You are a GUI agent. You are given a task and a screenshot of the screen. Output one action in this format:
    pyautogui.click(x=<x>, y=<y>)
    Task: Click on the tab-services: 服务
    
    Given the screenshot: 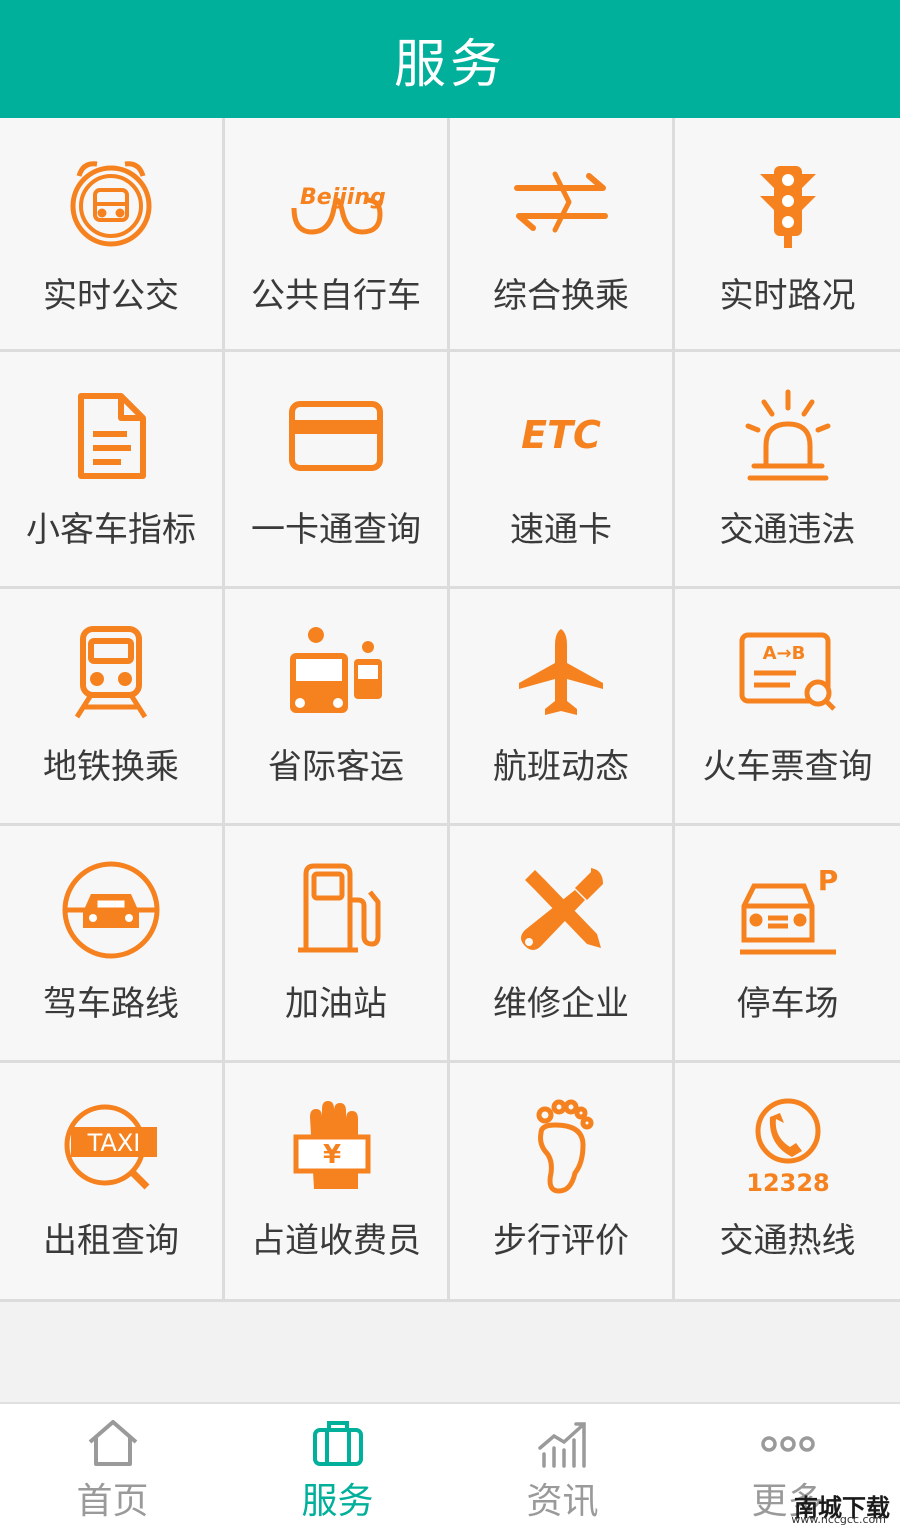 What is the action you would take?
    pyautogui.click(x=337, y=1467)
    